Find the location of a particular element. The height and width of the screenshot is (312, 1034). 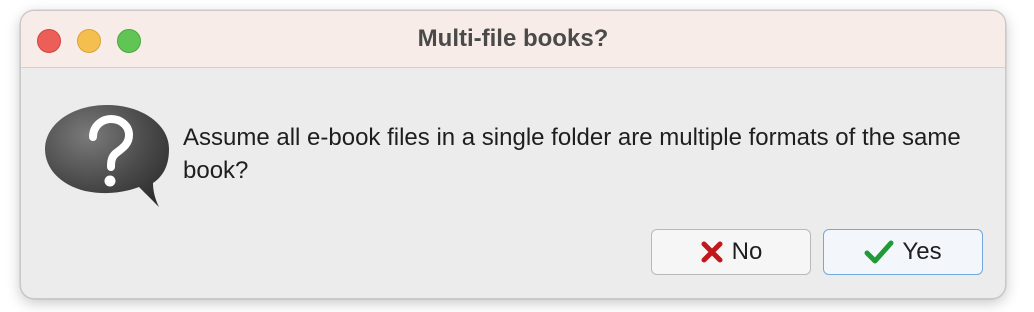

yes-button: Yes is located at coordinates (903, 252).